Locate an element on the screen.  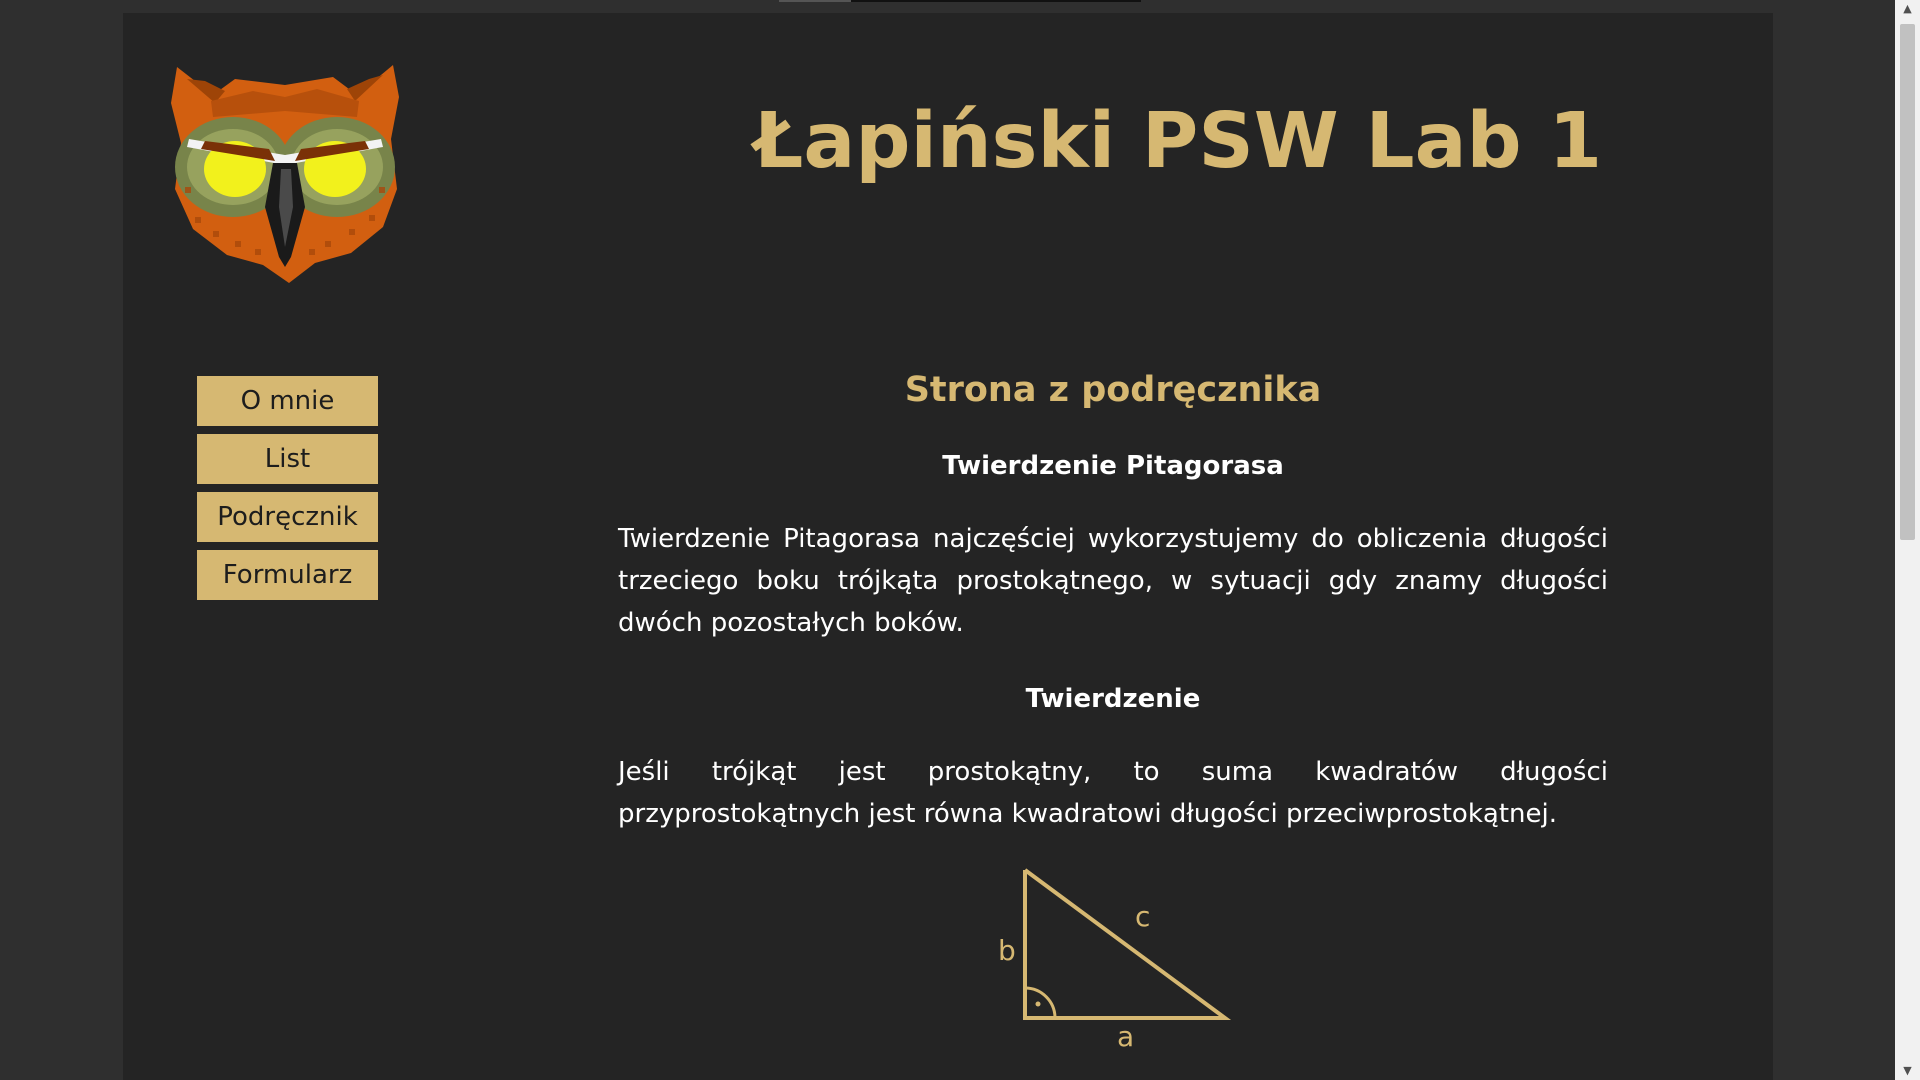
side-label-b: b is located at coordinates (1007, 950).